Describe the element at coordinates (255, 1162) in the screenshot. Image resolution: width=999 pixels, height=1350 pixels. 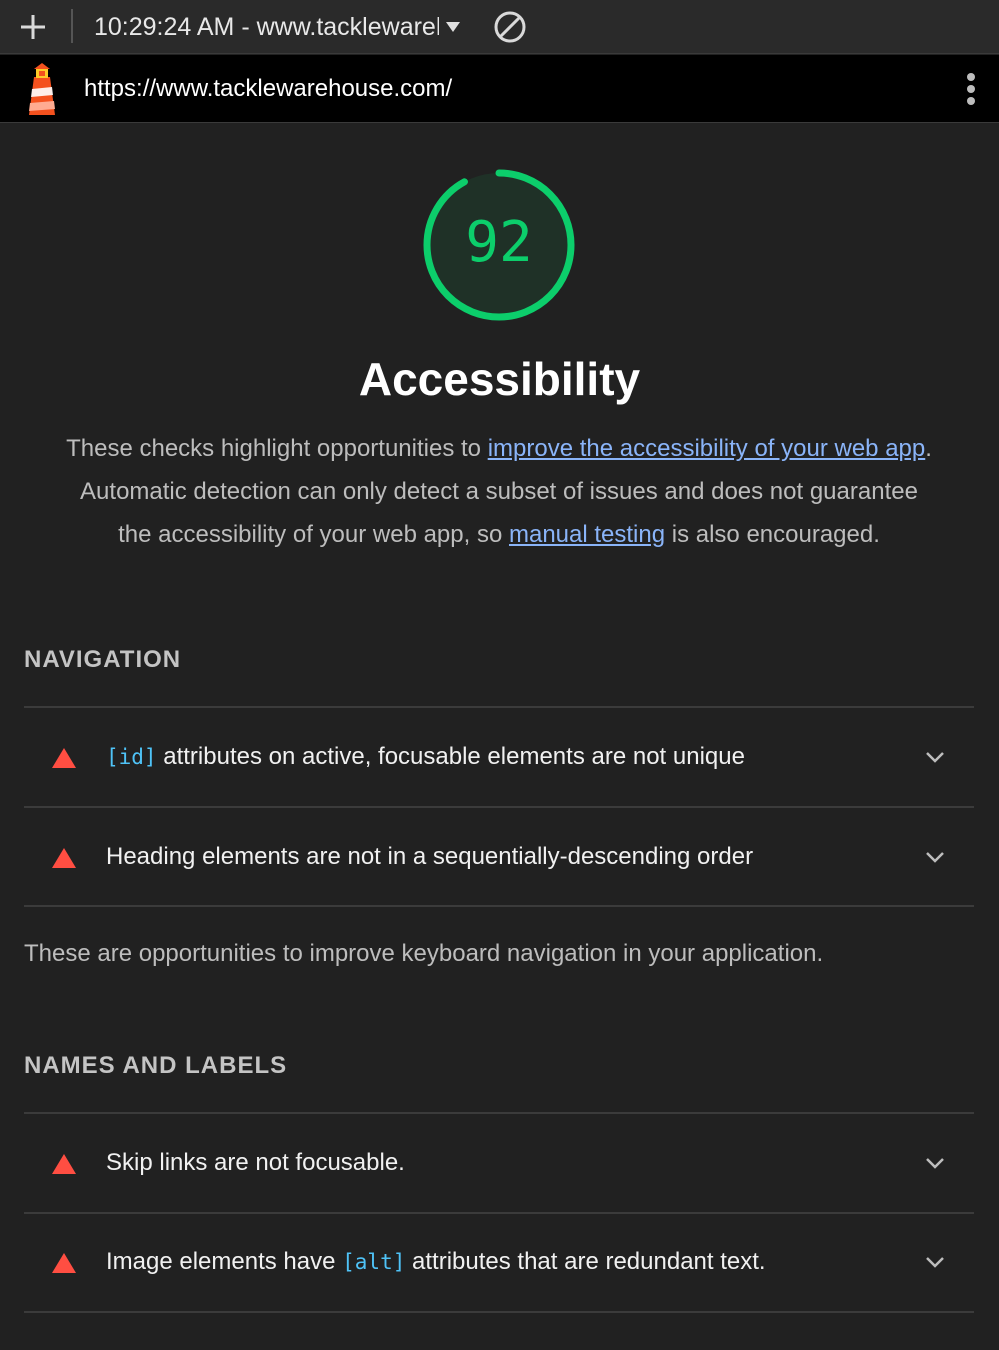
I see `audit-title: Skip links are not focusable.` at that location.